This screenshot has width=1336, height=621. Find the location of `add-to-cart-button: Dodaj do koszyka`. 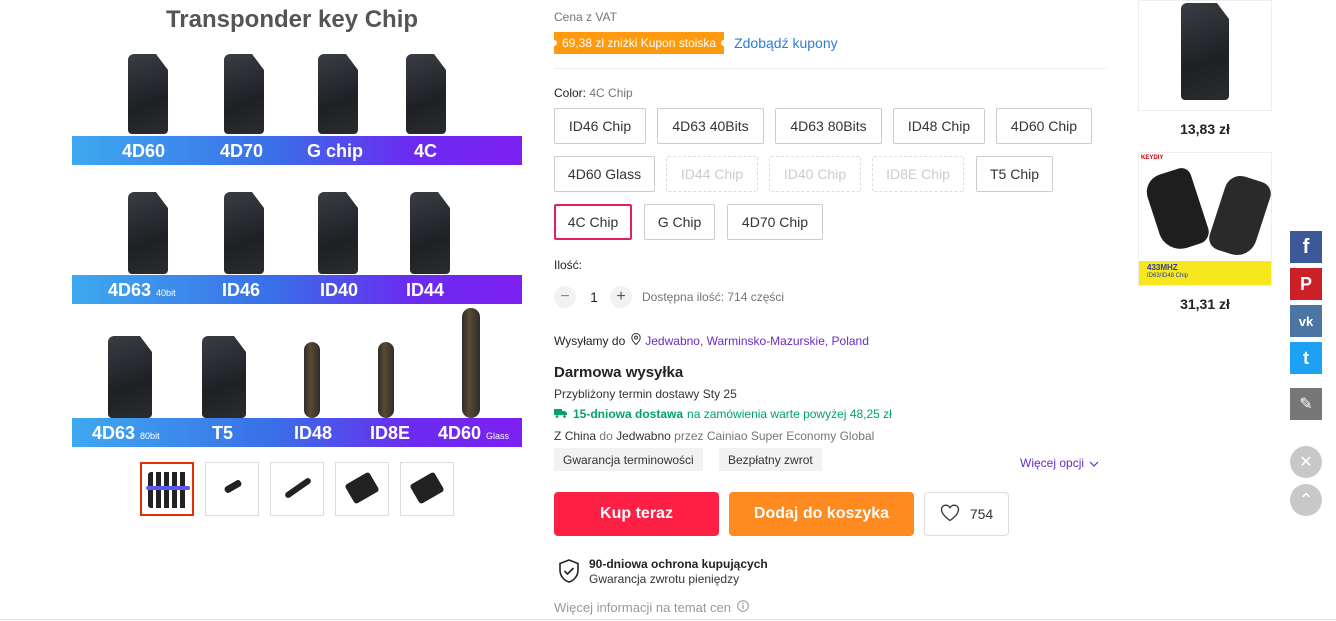

add-to-cart-button: Dodaj do koszyka is located at coordinates (821, 514).